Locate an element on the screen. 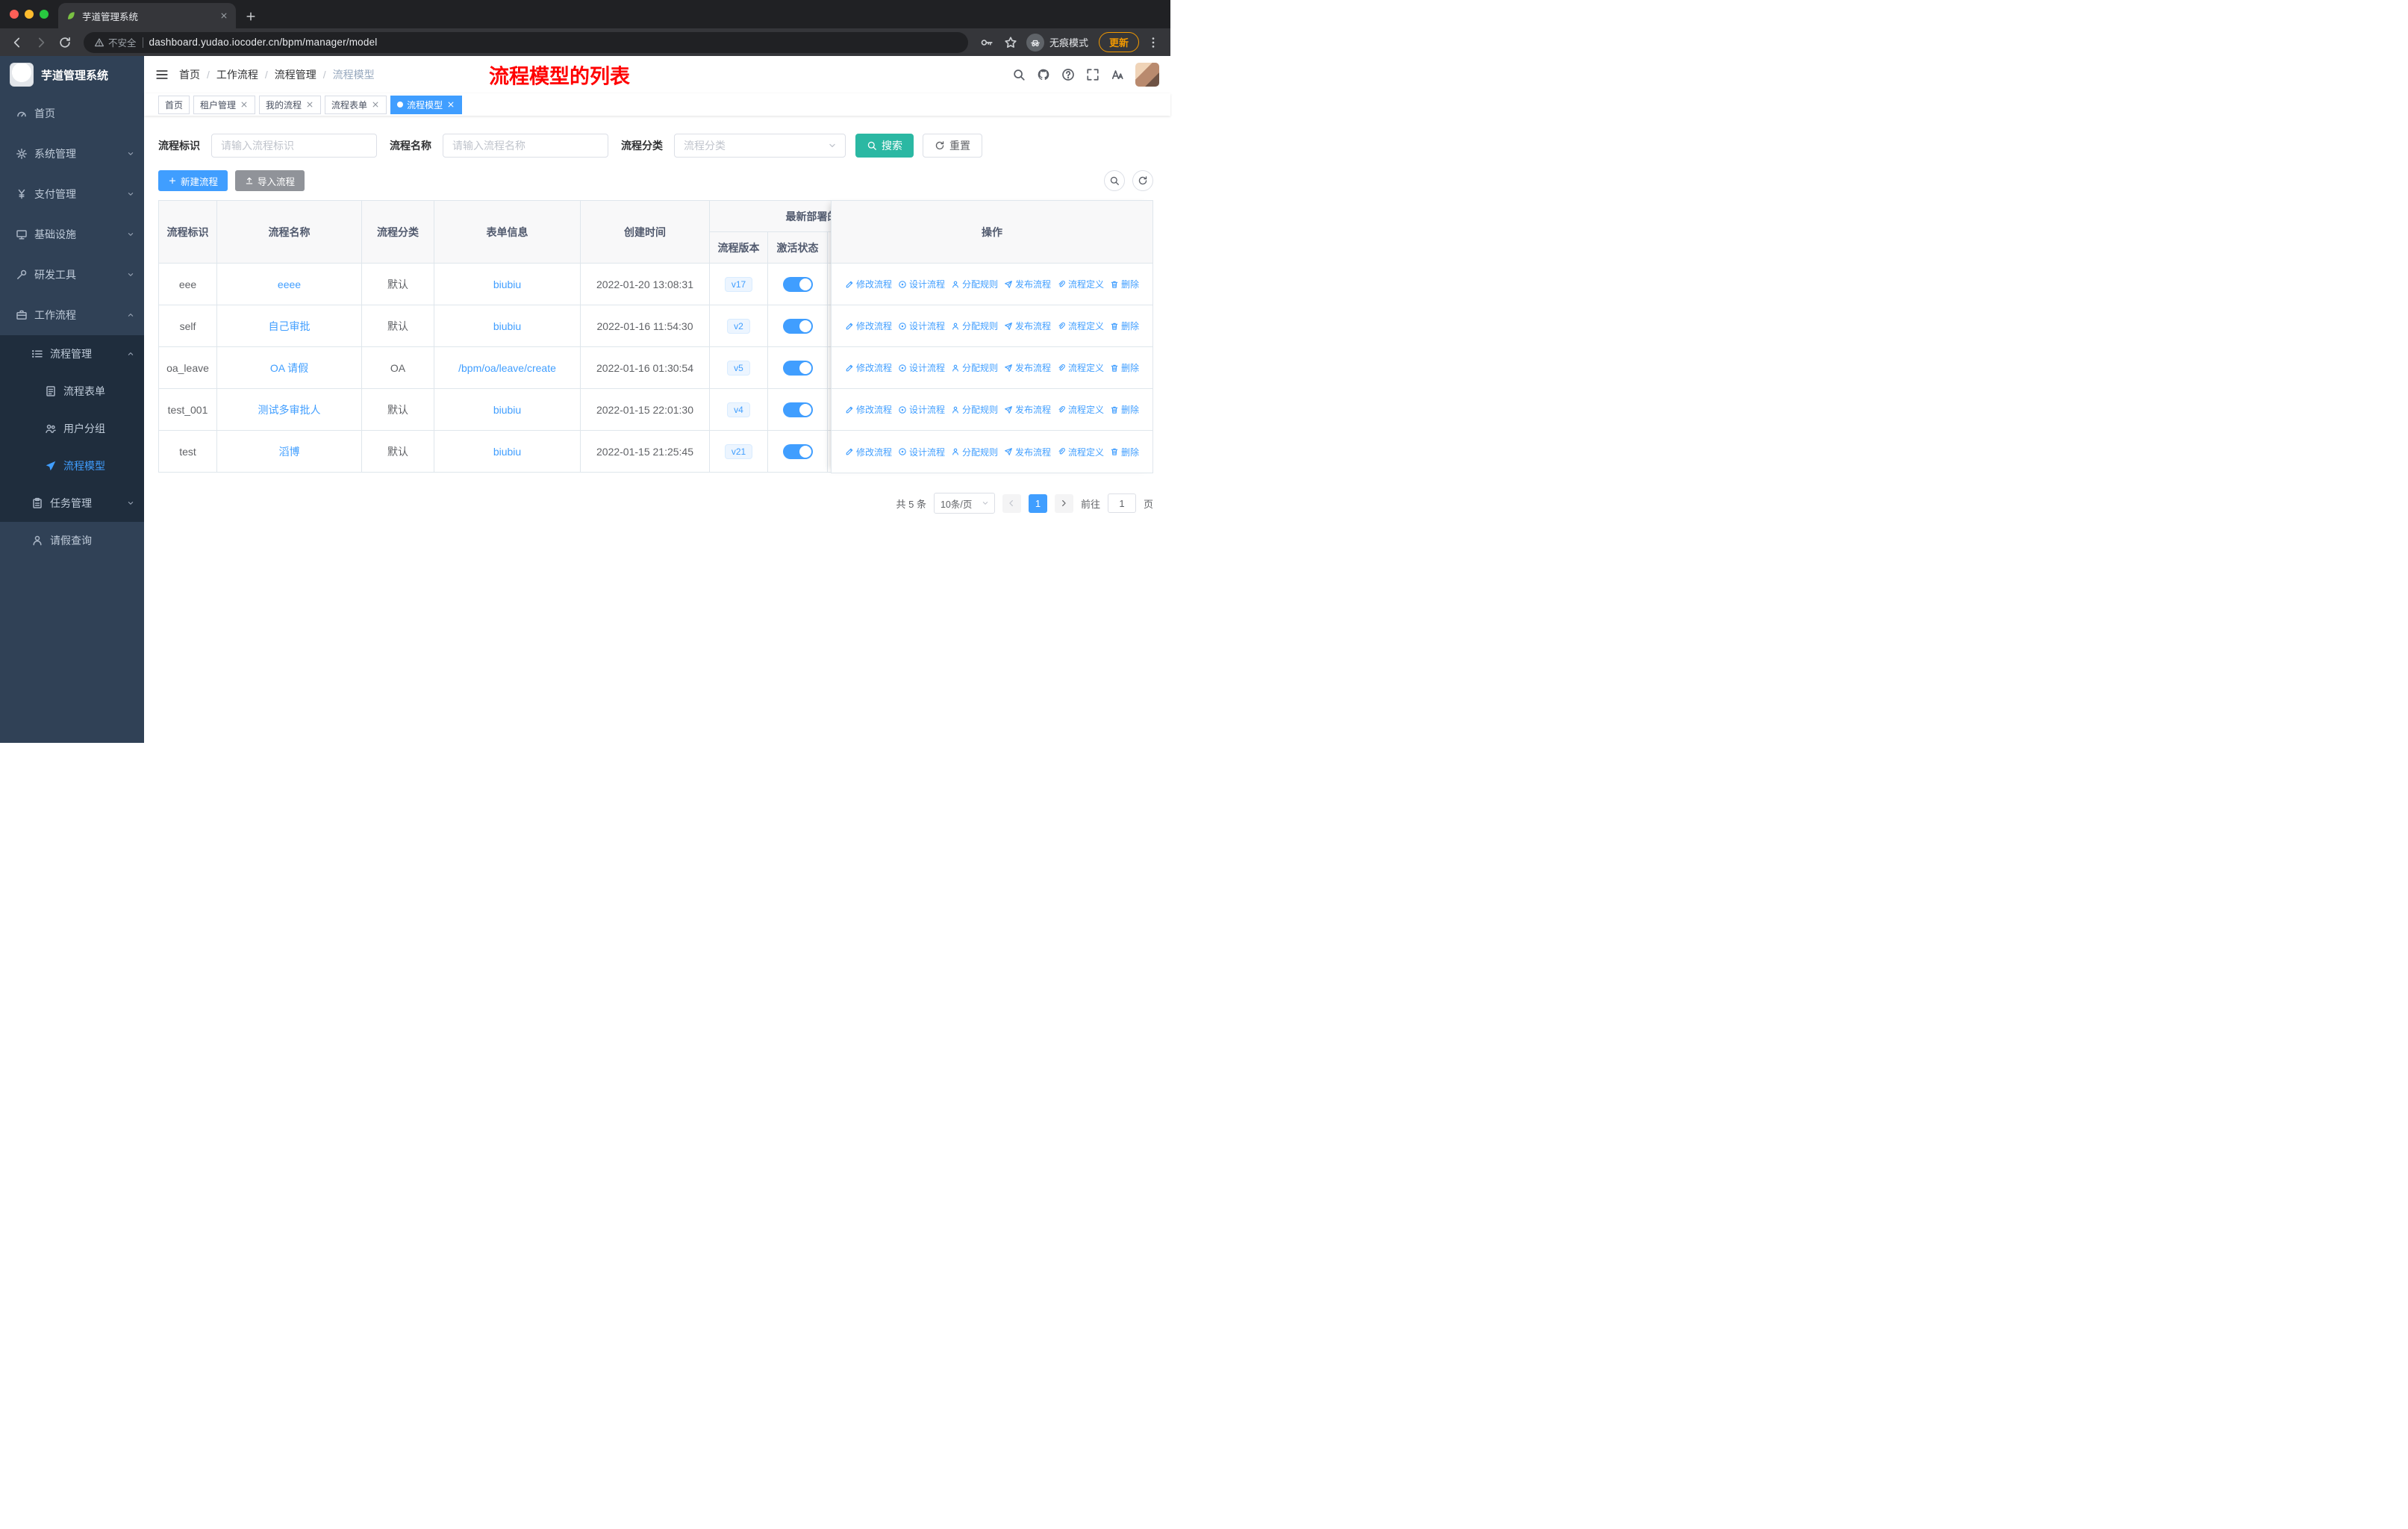 Image resolution: width=2408 pixels, height=1529 pixels. refresh-table-button is located at coordinates (1142, 181).